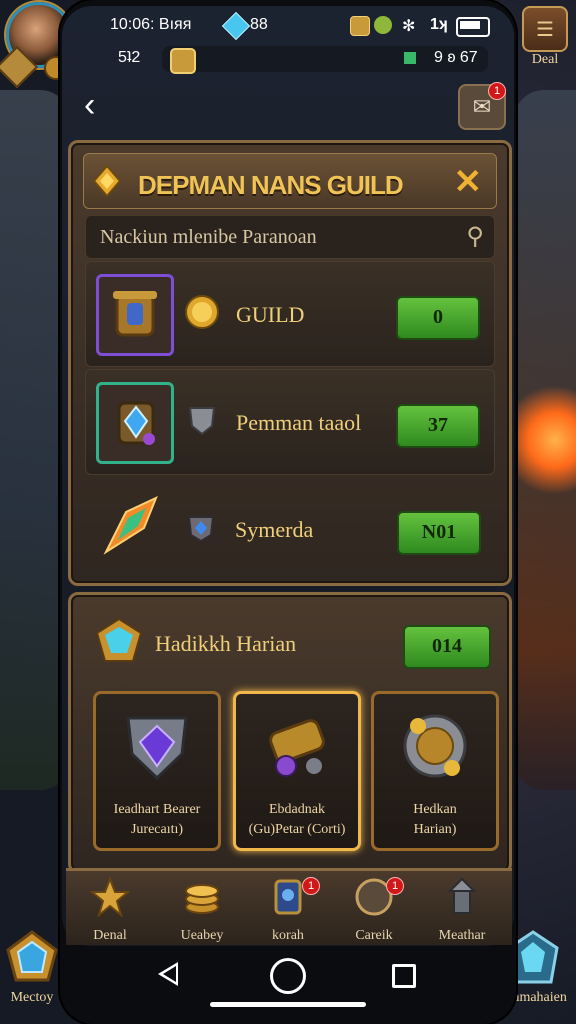 This screenshot has width=576, height=1024. What do you see at coordinates (202, 935) in the screenshot?
I see `nav-label: Ueabey` at bounding box center [202, 935].